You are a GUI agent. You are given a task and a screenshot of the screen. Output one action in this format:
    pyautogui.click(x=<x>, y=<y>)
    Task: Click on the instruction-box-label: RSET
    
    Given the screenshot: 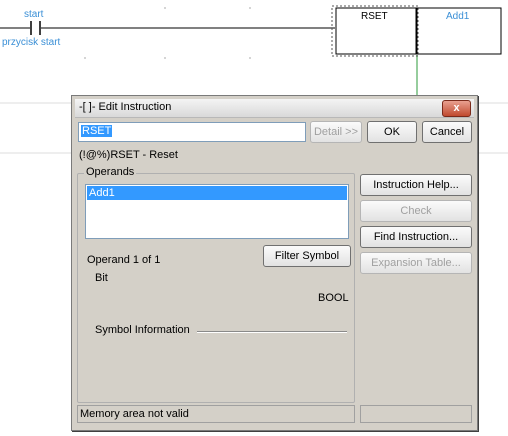 What is the action you would take?
    pyautogui.click(x=374, y=16)
    